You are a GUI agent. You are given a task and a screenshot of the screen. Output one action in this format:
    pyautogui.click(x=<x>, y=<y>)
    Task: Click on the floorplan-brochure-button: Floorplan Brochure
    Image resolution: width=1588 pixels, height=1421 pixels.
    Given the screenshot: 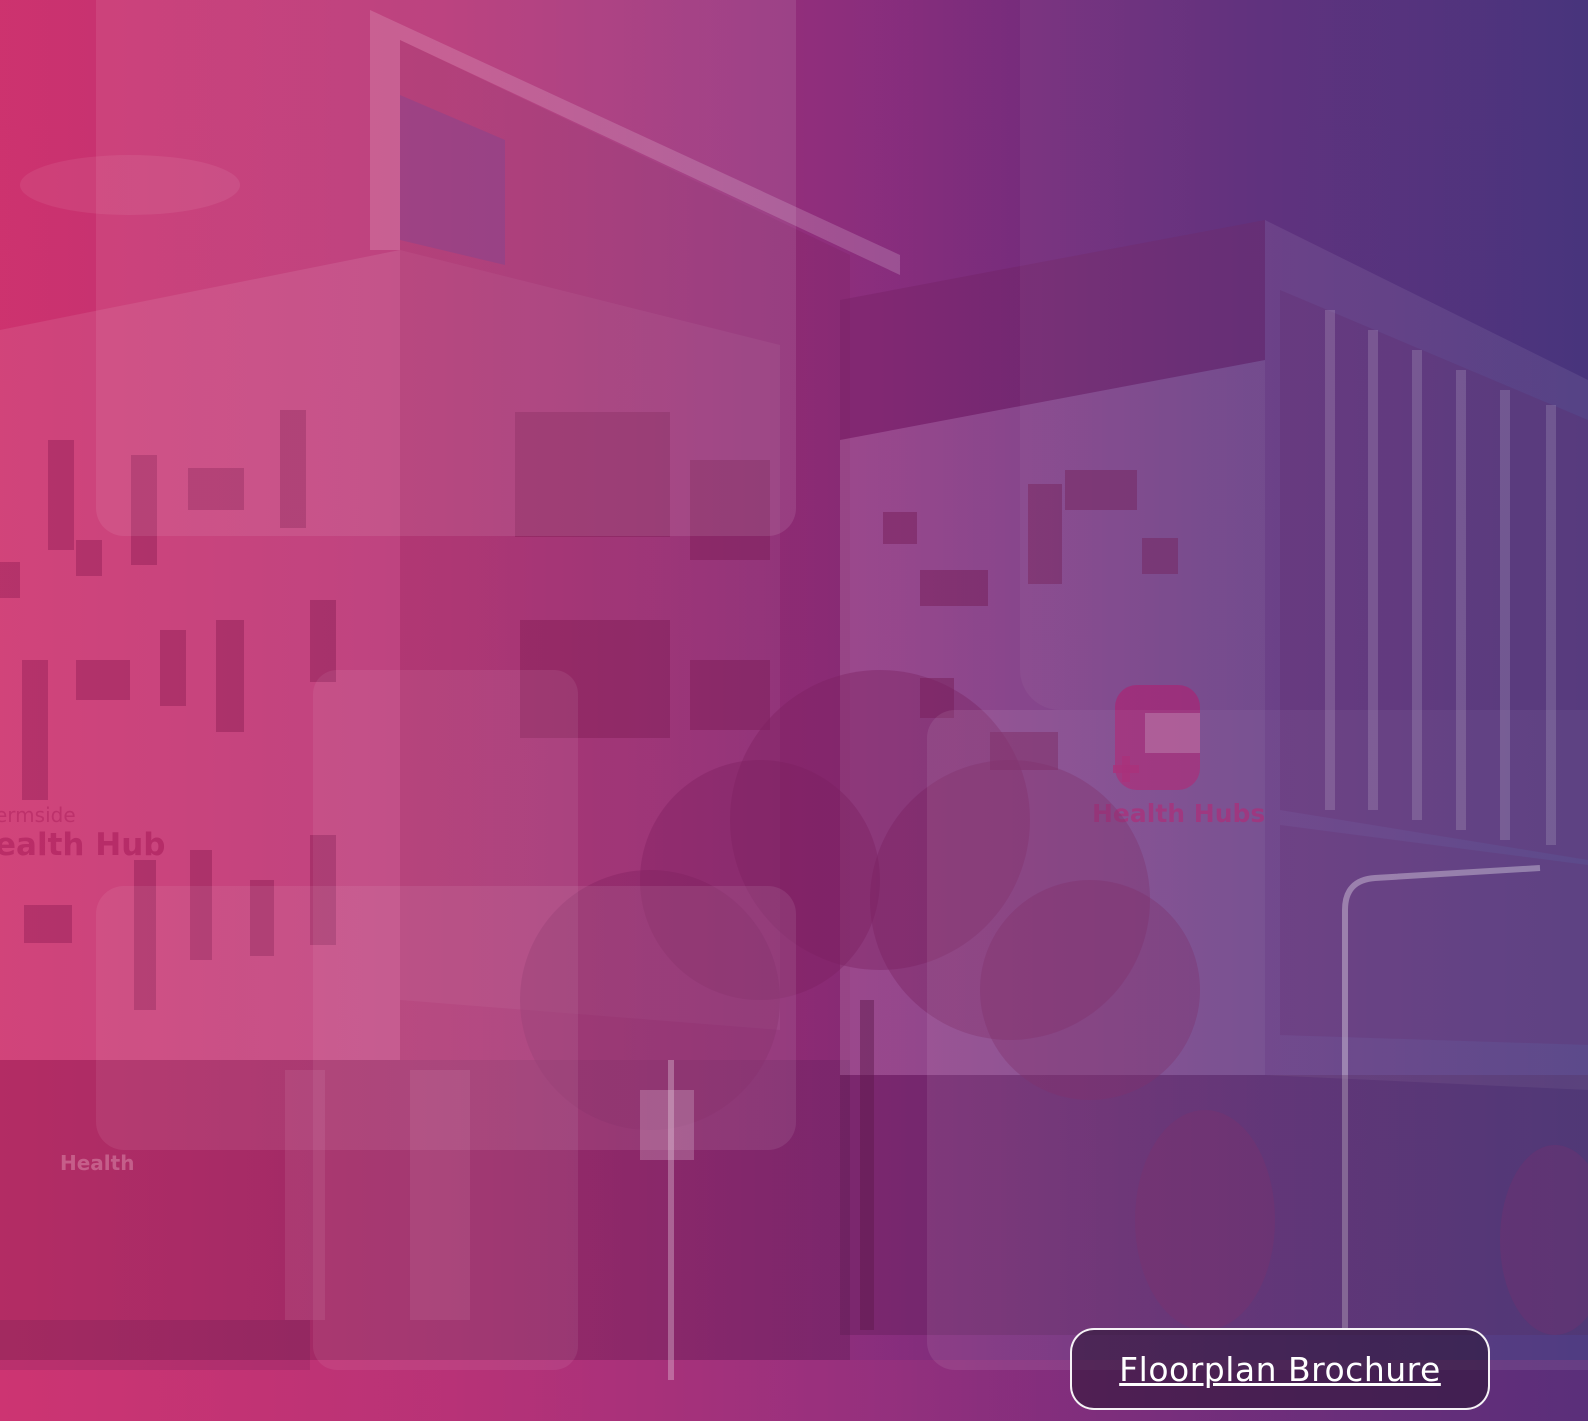 What is the action you would take?
    pyautogui.click(x=1280, y=1369)
    